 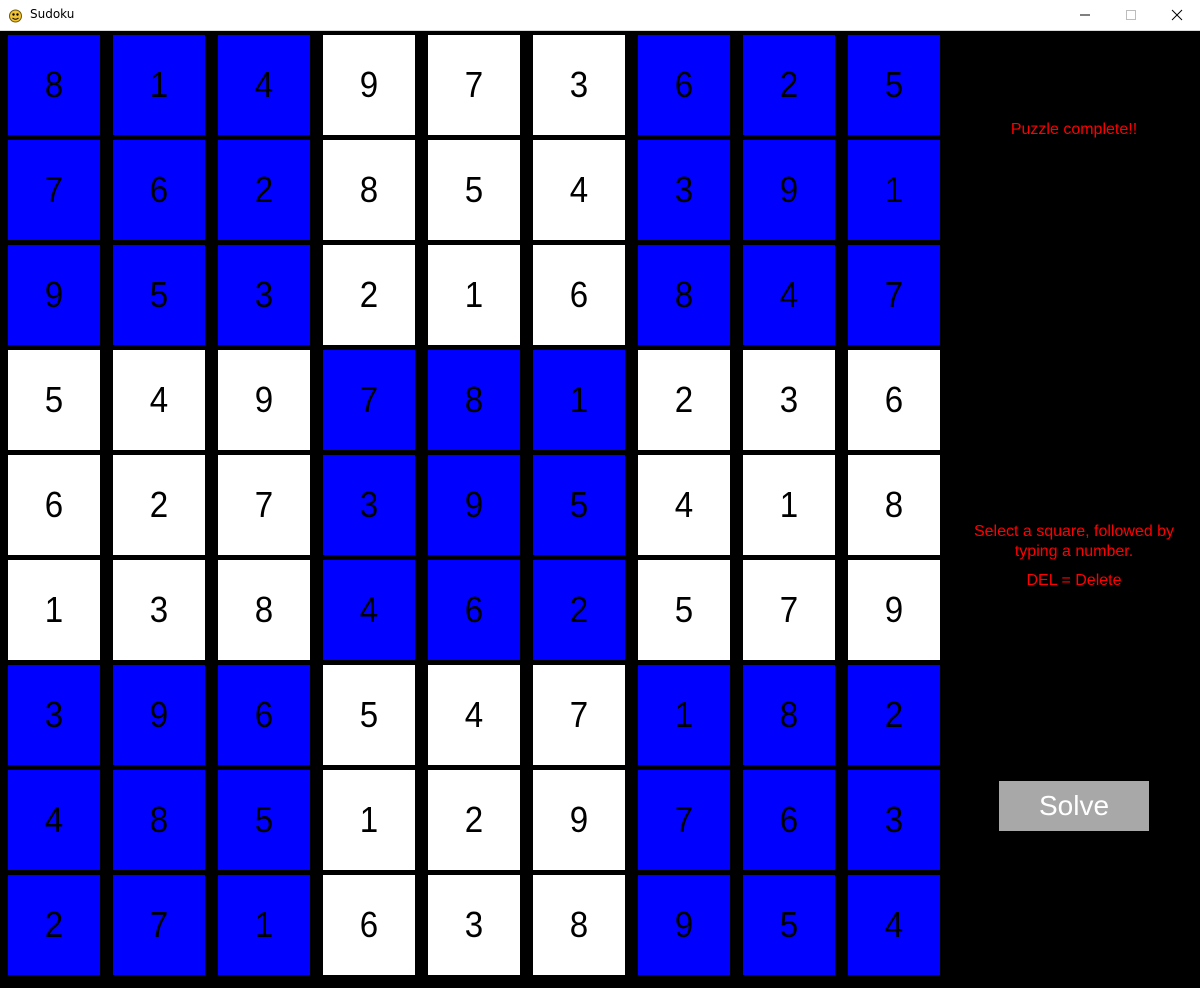 I want to click on maximize-button, so click(x=1131, y=15).